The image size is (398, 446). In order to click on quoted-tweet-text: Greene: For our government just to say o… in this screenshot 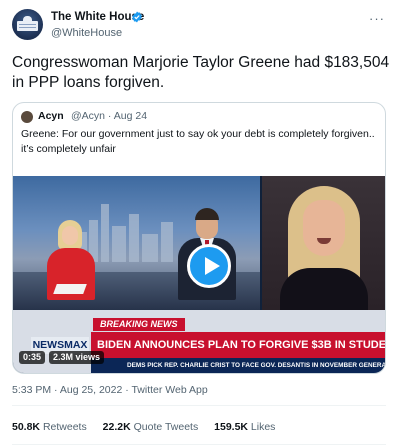, I will do `click(198, 141)`.